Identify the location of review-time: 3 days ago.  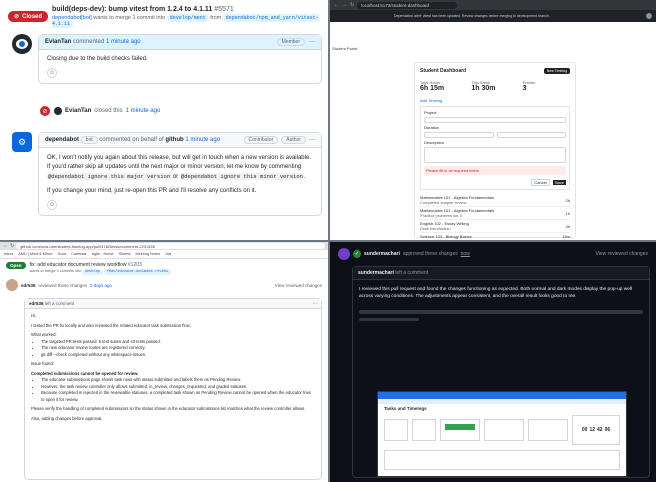
(101, 285).